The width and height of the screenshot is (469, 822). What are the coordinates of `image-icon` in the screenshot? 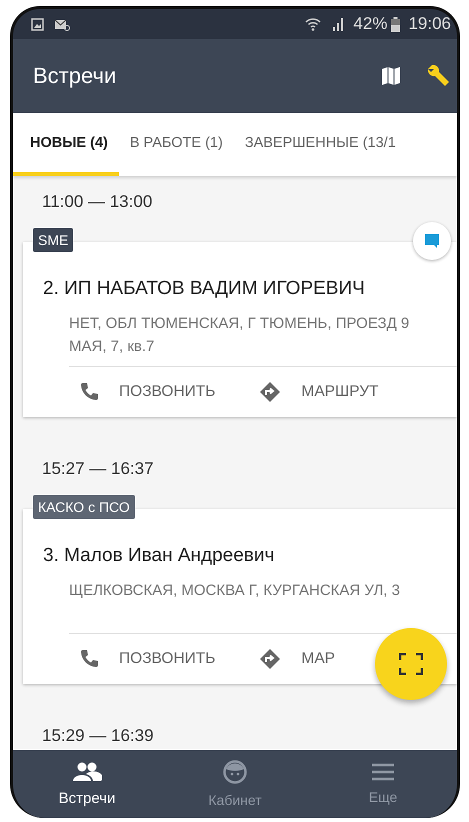 It's located at (37, 24).